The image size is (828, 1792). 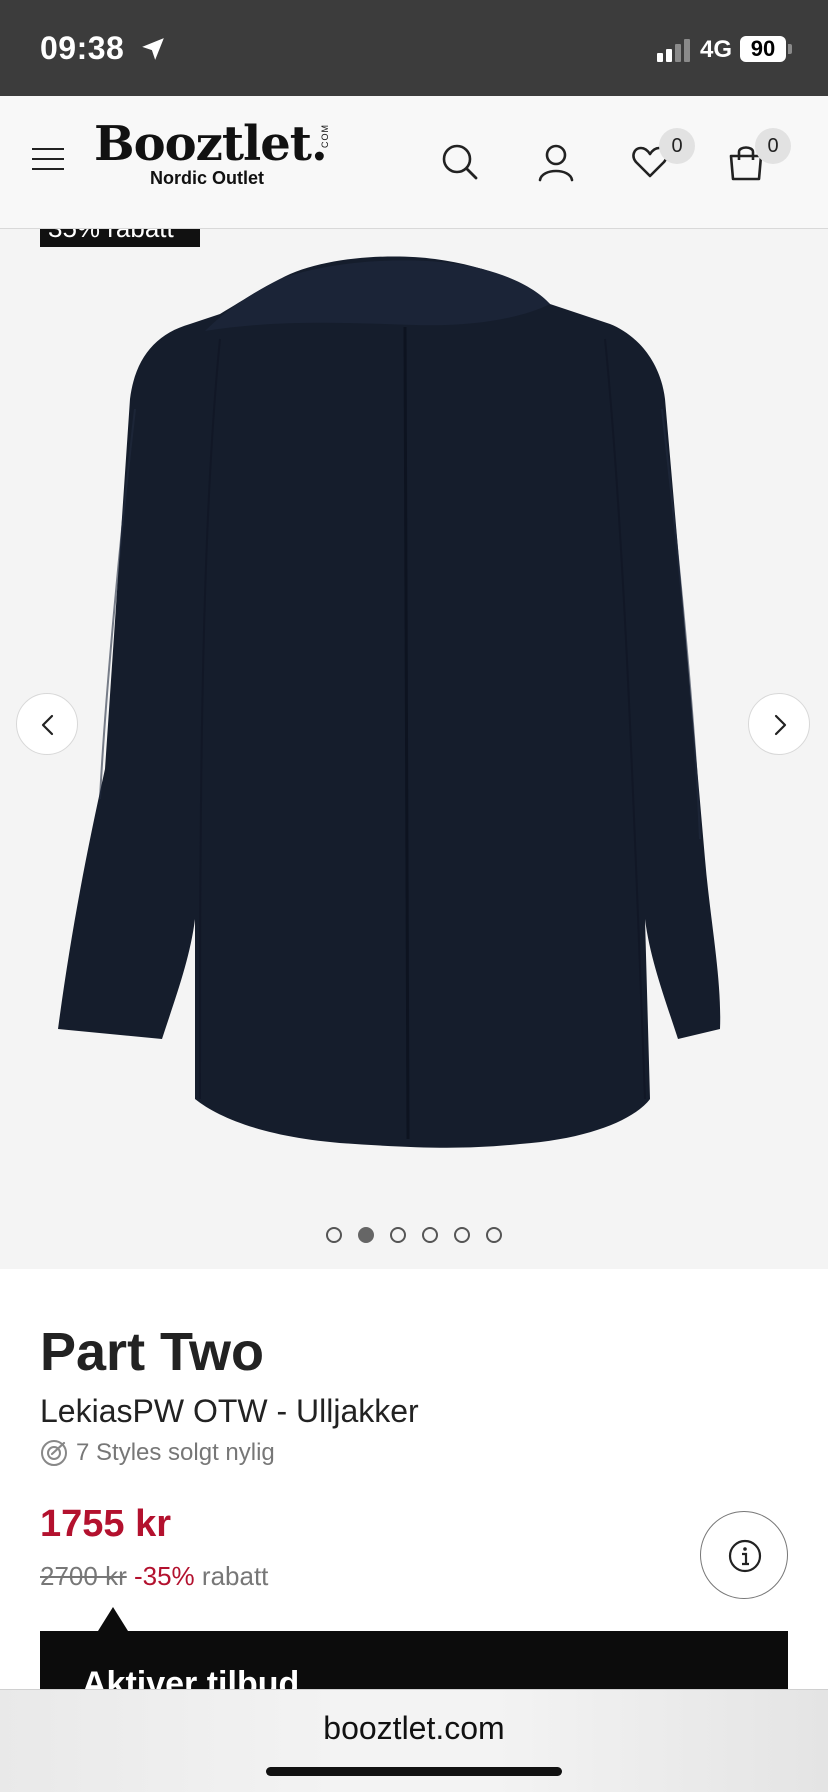 I want to click on search-icon, so click(x=460, y=162).